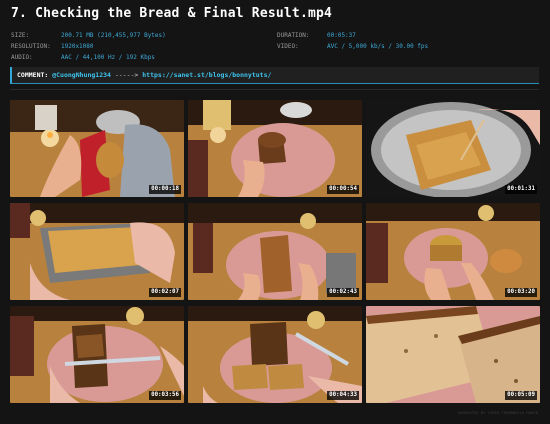 The image size is (550, 424). Describe the element at coordinates (343, 189) in the screenshot. I see `timestamp: 00:00:54` at that location.